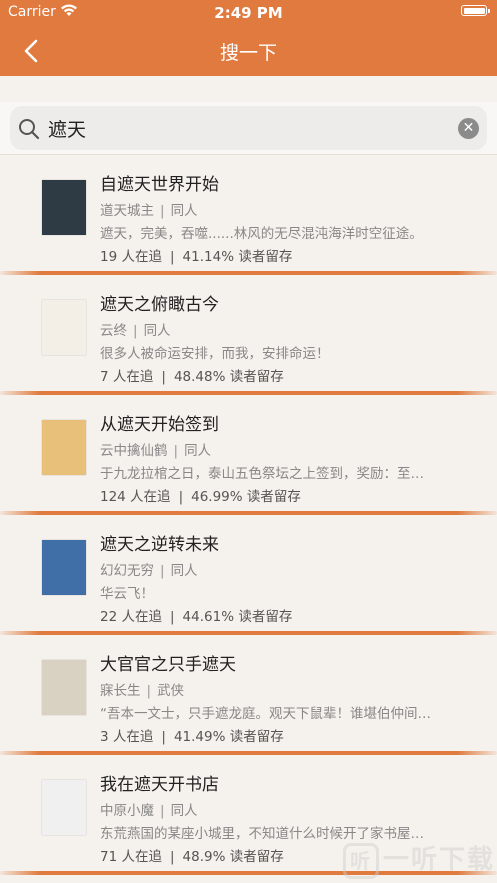  I want to click on book-title: 遮天之俯瞰古今, so click(159, 305).